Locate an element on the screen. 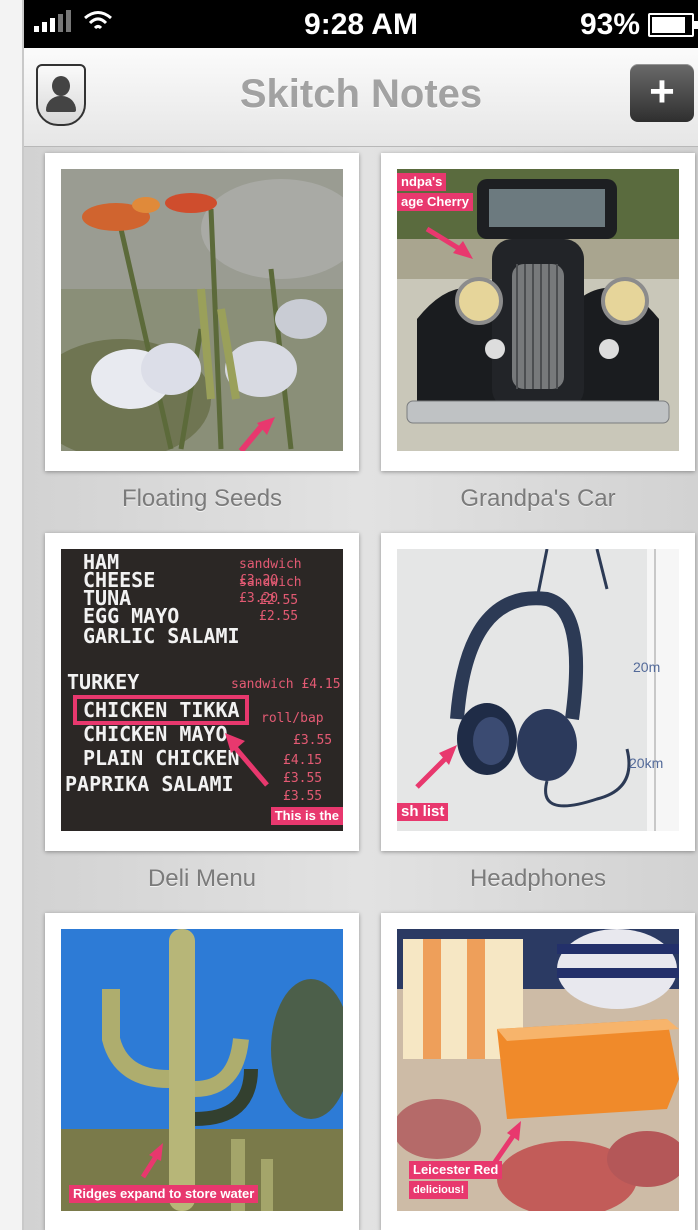  menu-markup is located at coordinates (171, 741).